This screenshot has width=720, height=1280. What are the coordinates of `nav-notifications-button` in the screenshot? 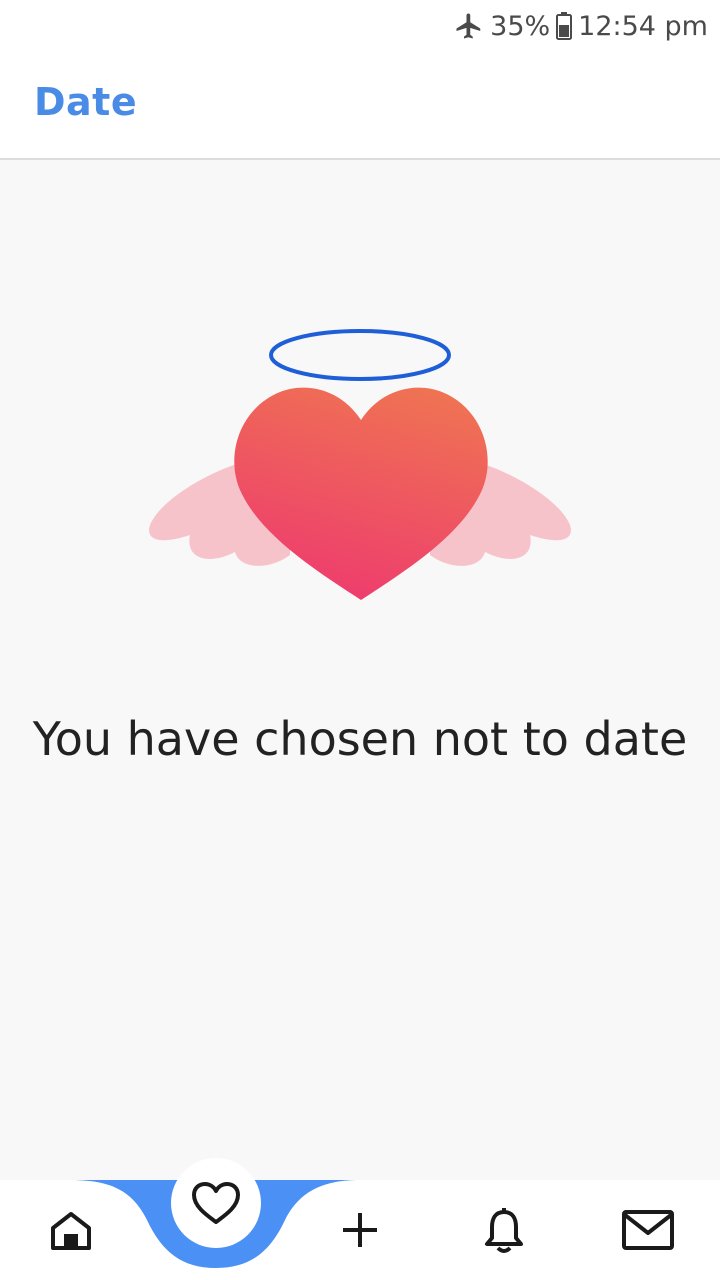 It's located at (504, 1230).